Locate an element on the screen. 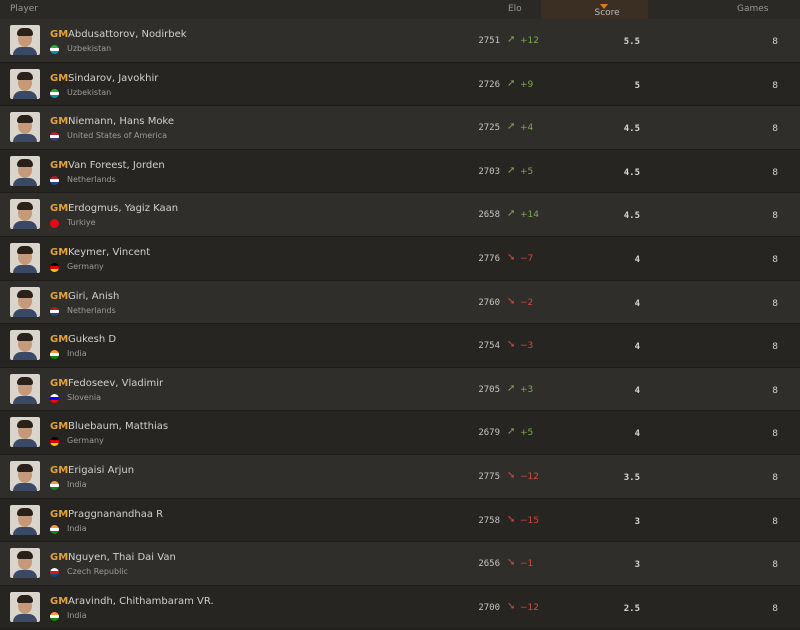  table-row: GM Gukesh D India 2754 ➘ −3 4 8 is located at coordinates (400, 346).